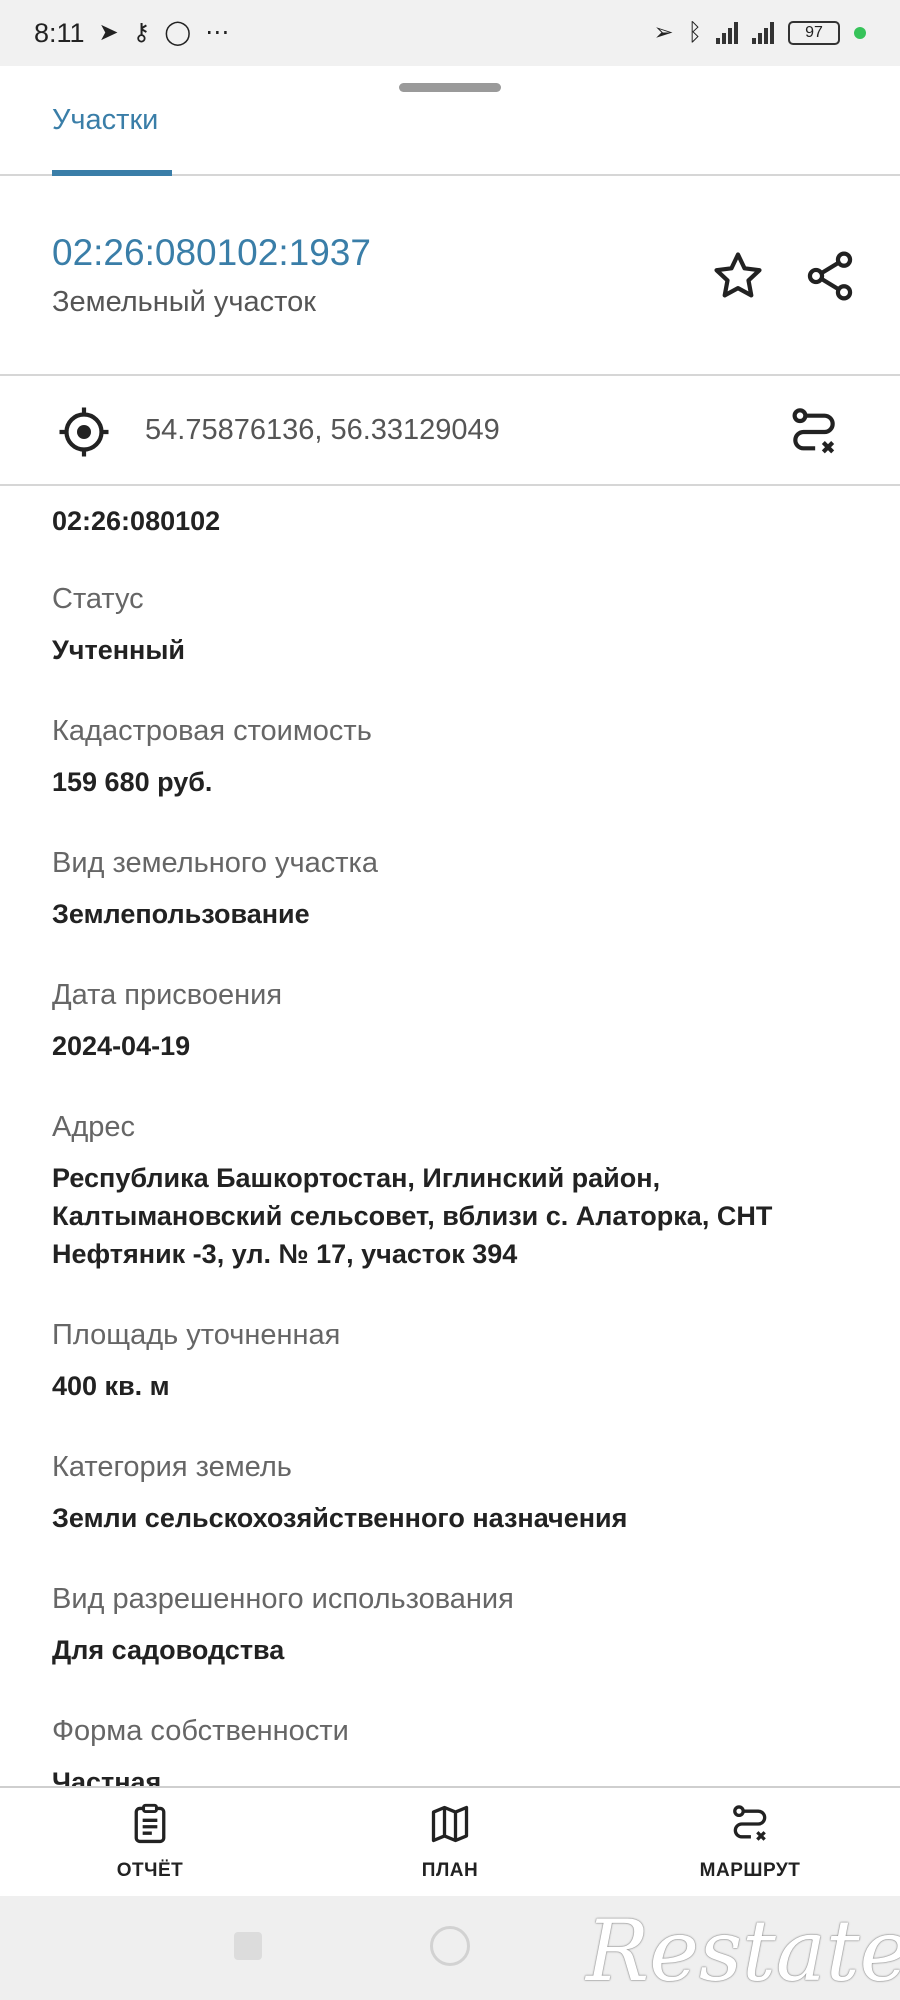  Describe the element at coordinates (98, 599) in the screenshot. I see `field-label: Статус` at that location.